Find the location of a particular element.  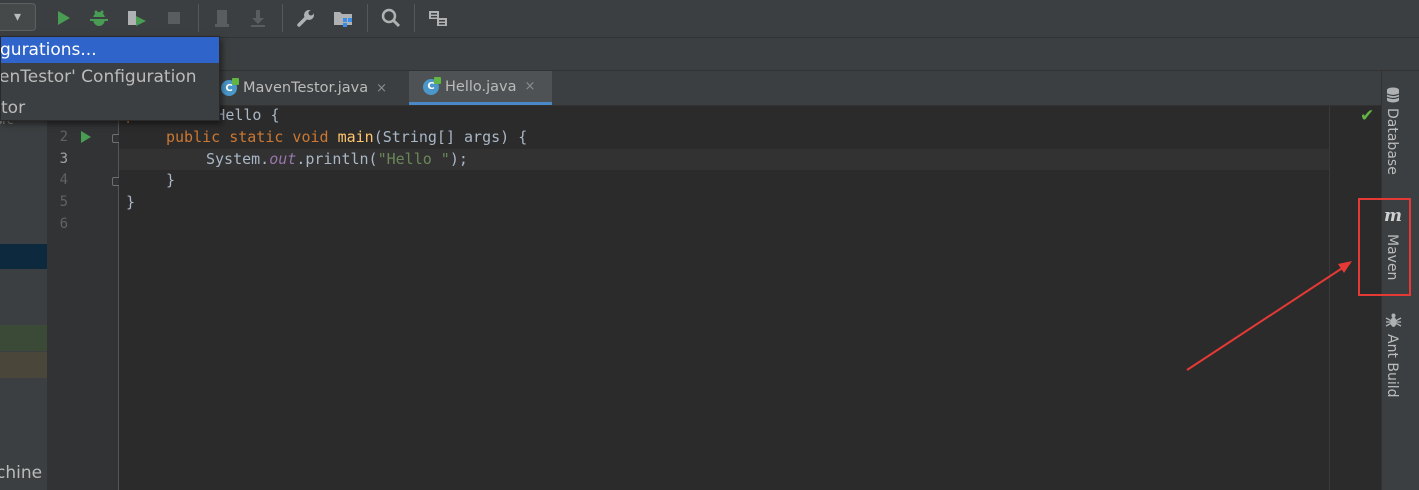

project-tree-item: chine is located at coordinates (21, 473).